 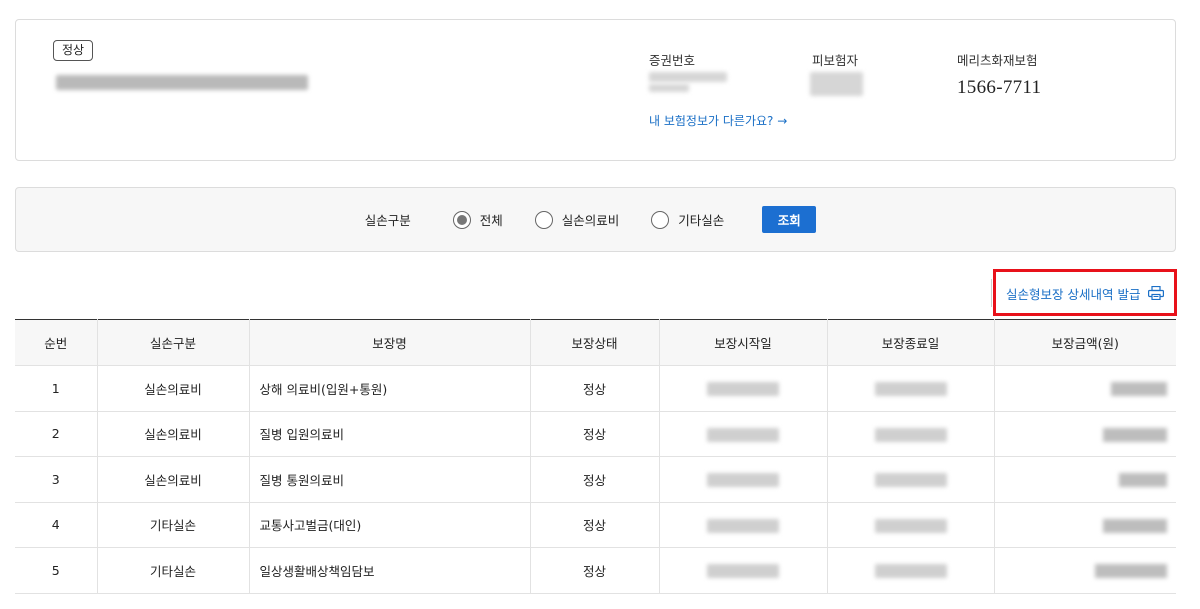 I want to click on insured-name-redacted, so click(x=836, y=84).